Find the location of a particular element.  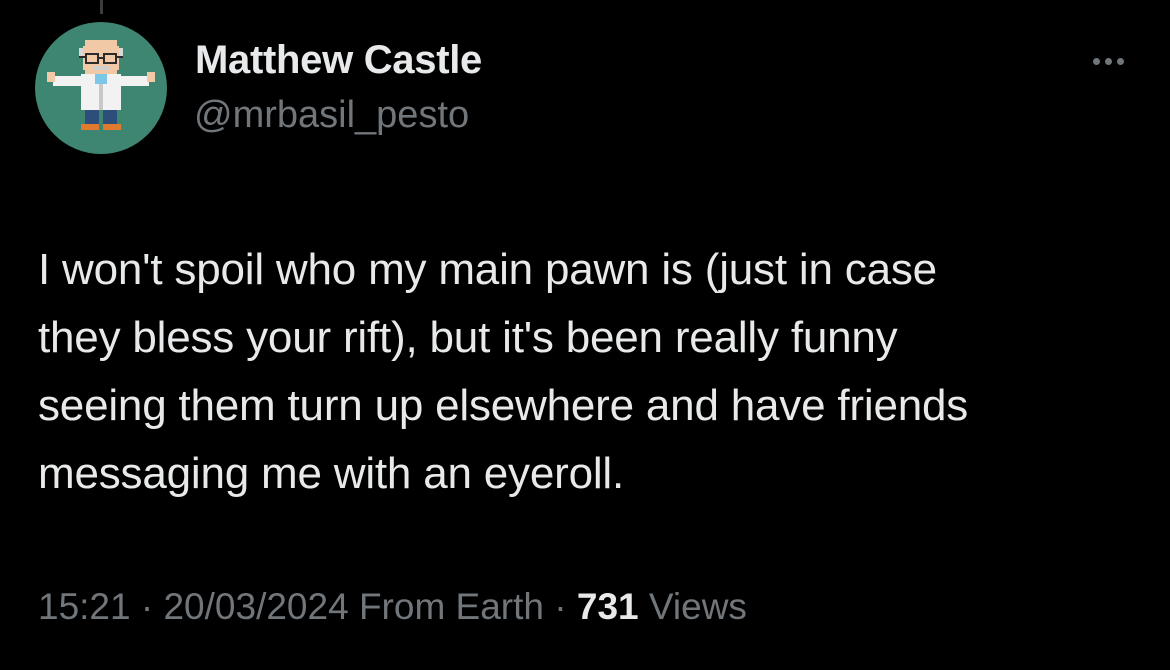

tweet-text-line: messaging me with an eyeroll. is located at coordinates (331, 473).